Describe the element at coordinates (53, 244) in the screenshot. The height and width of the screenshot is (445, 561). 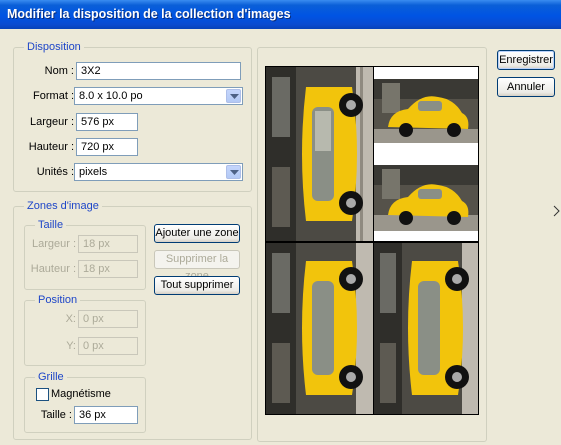
I see `zone-width-label: Largeur :` at that location.